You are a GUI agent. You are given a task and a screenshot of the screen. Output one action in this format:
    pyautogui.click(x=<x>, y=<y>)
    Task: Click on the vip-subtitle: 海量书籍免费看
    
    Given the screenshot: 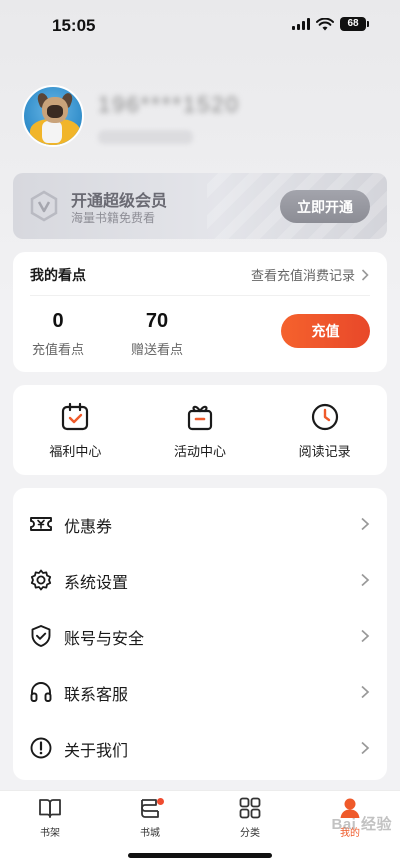 What is the action you would take?
    pyautogui.click(x=113, y=218)
    